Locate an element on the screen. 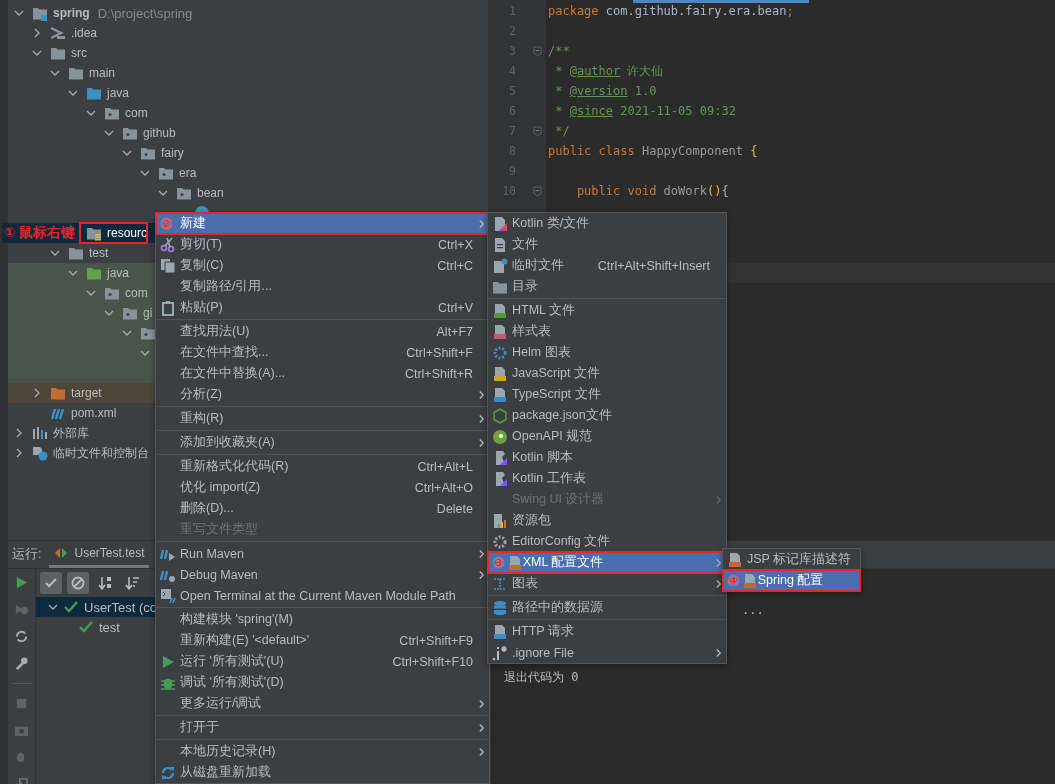 The image size is (1055, 784). shortcut-label: Ctrl+C is located at coordinates (454, 265).